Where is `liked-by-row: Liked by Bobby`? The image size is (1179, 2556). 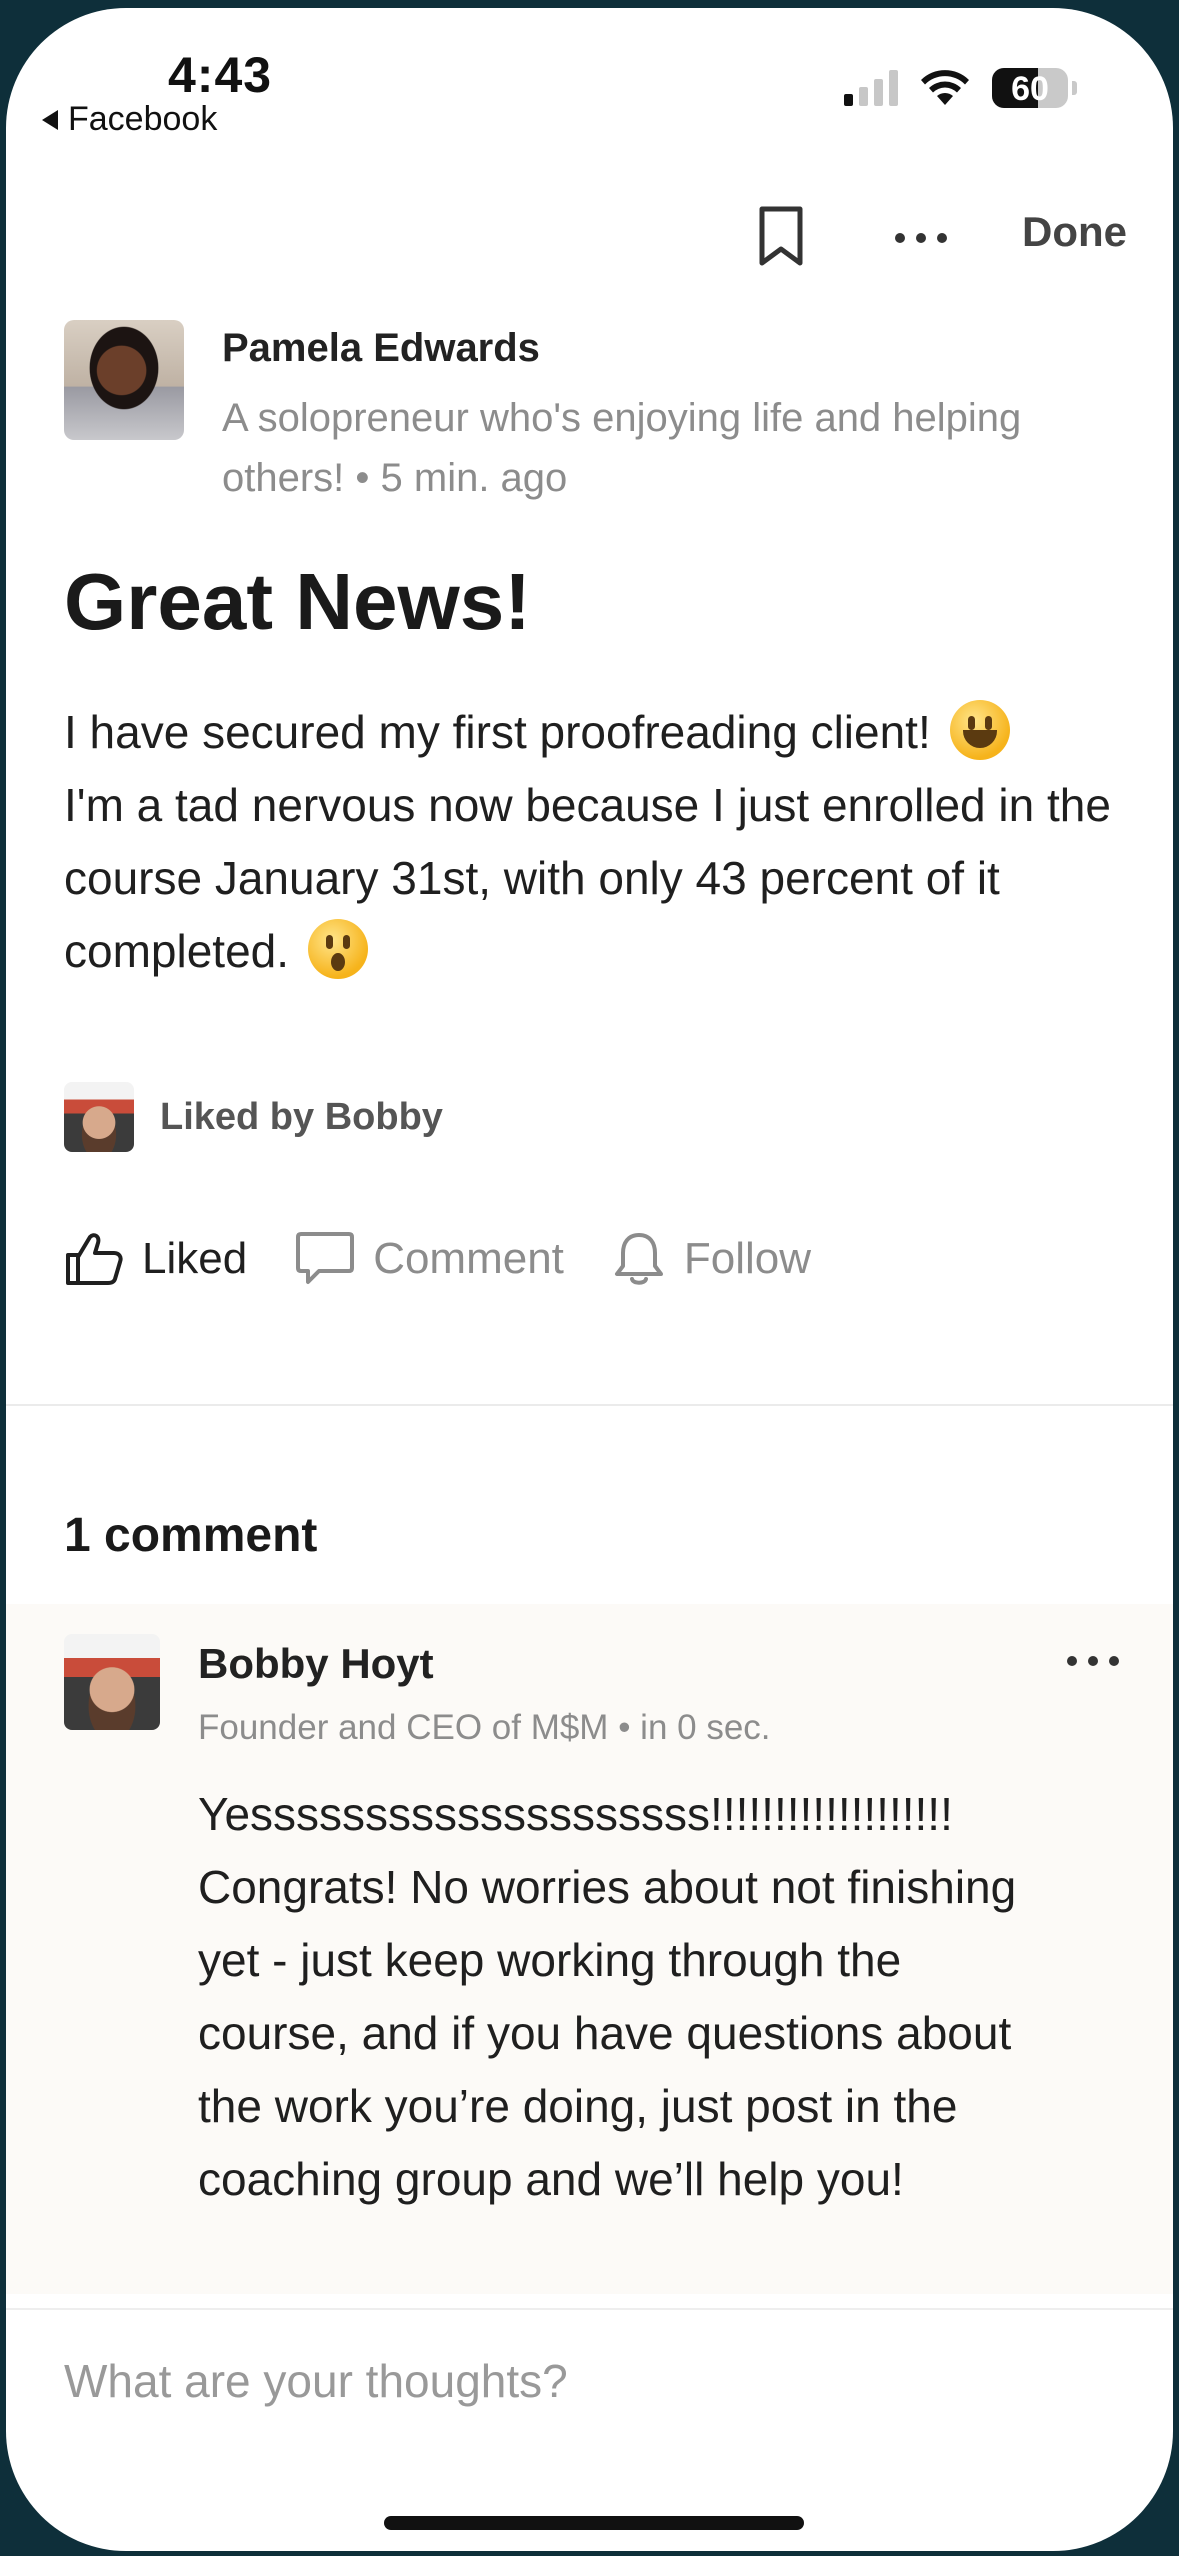
liked-by-row: Liked by Bobby is located at coordinates (253, 1117).